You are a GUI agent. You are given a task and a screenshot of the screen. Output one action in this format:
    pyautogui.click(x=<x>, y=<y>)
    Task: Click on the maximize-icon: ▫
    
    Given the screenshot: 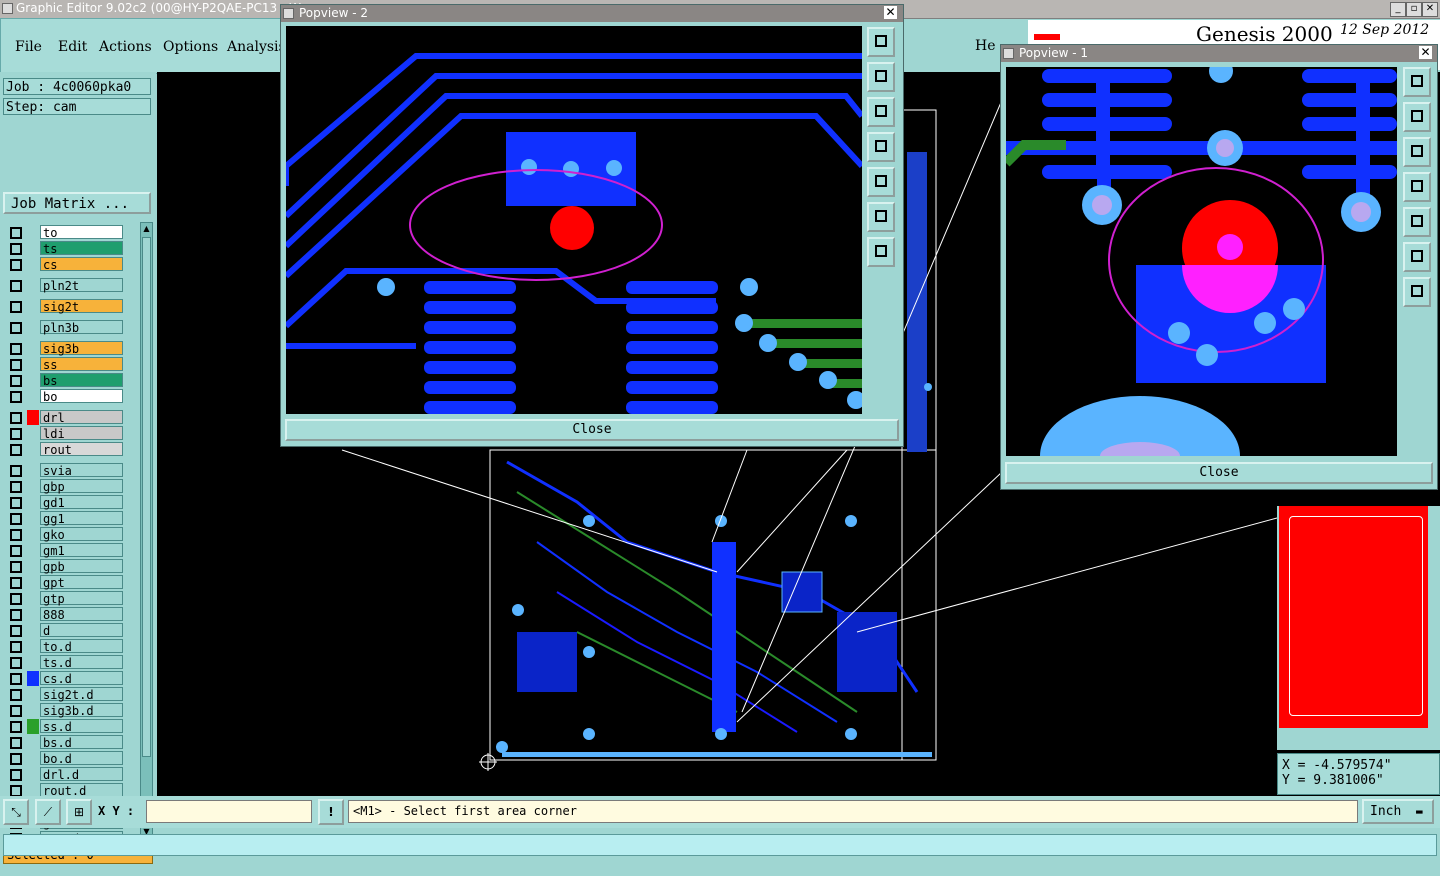 What is the action you would take?
    pyautogui.click(x=1414, y=9)
    